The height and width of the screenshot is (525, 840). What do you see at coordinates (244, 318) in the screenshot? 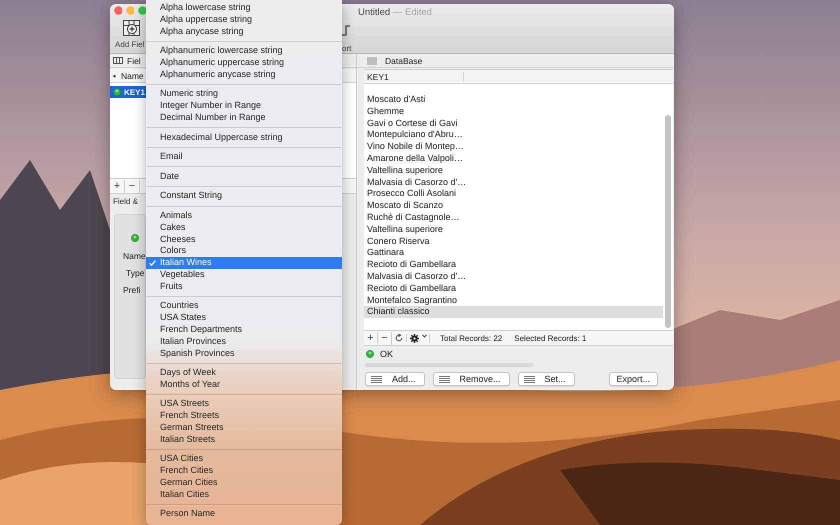
I see `menu-item: USA States` at bounding box center [244, 318].